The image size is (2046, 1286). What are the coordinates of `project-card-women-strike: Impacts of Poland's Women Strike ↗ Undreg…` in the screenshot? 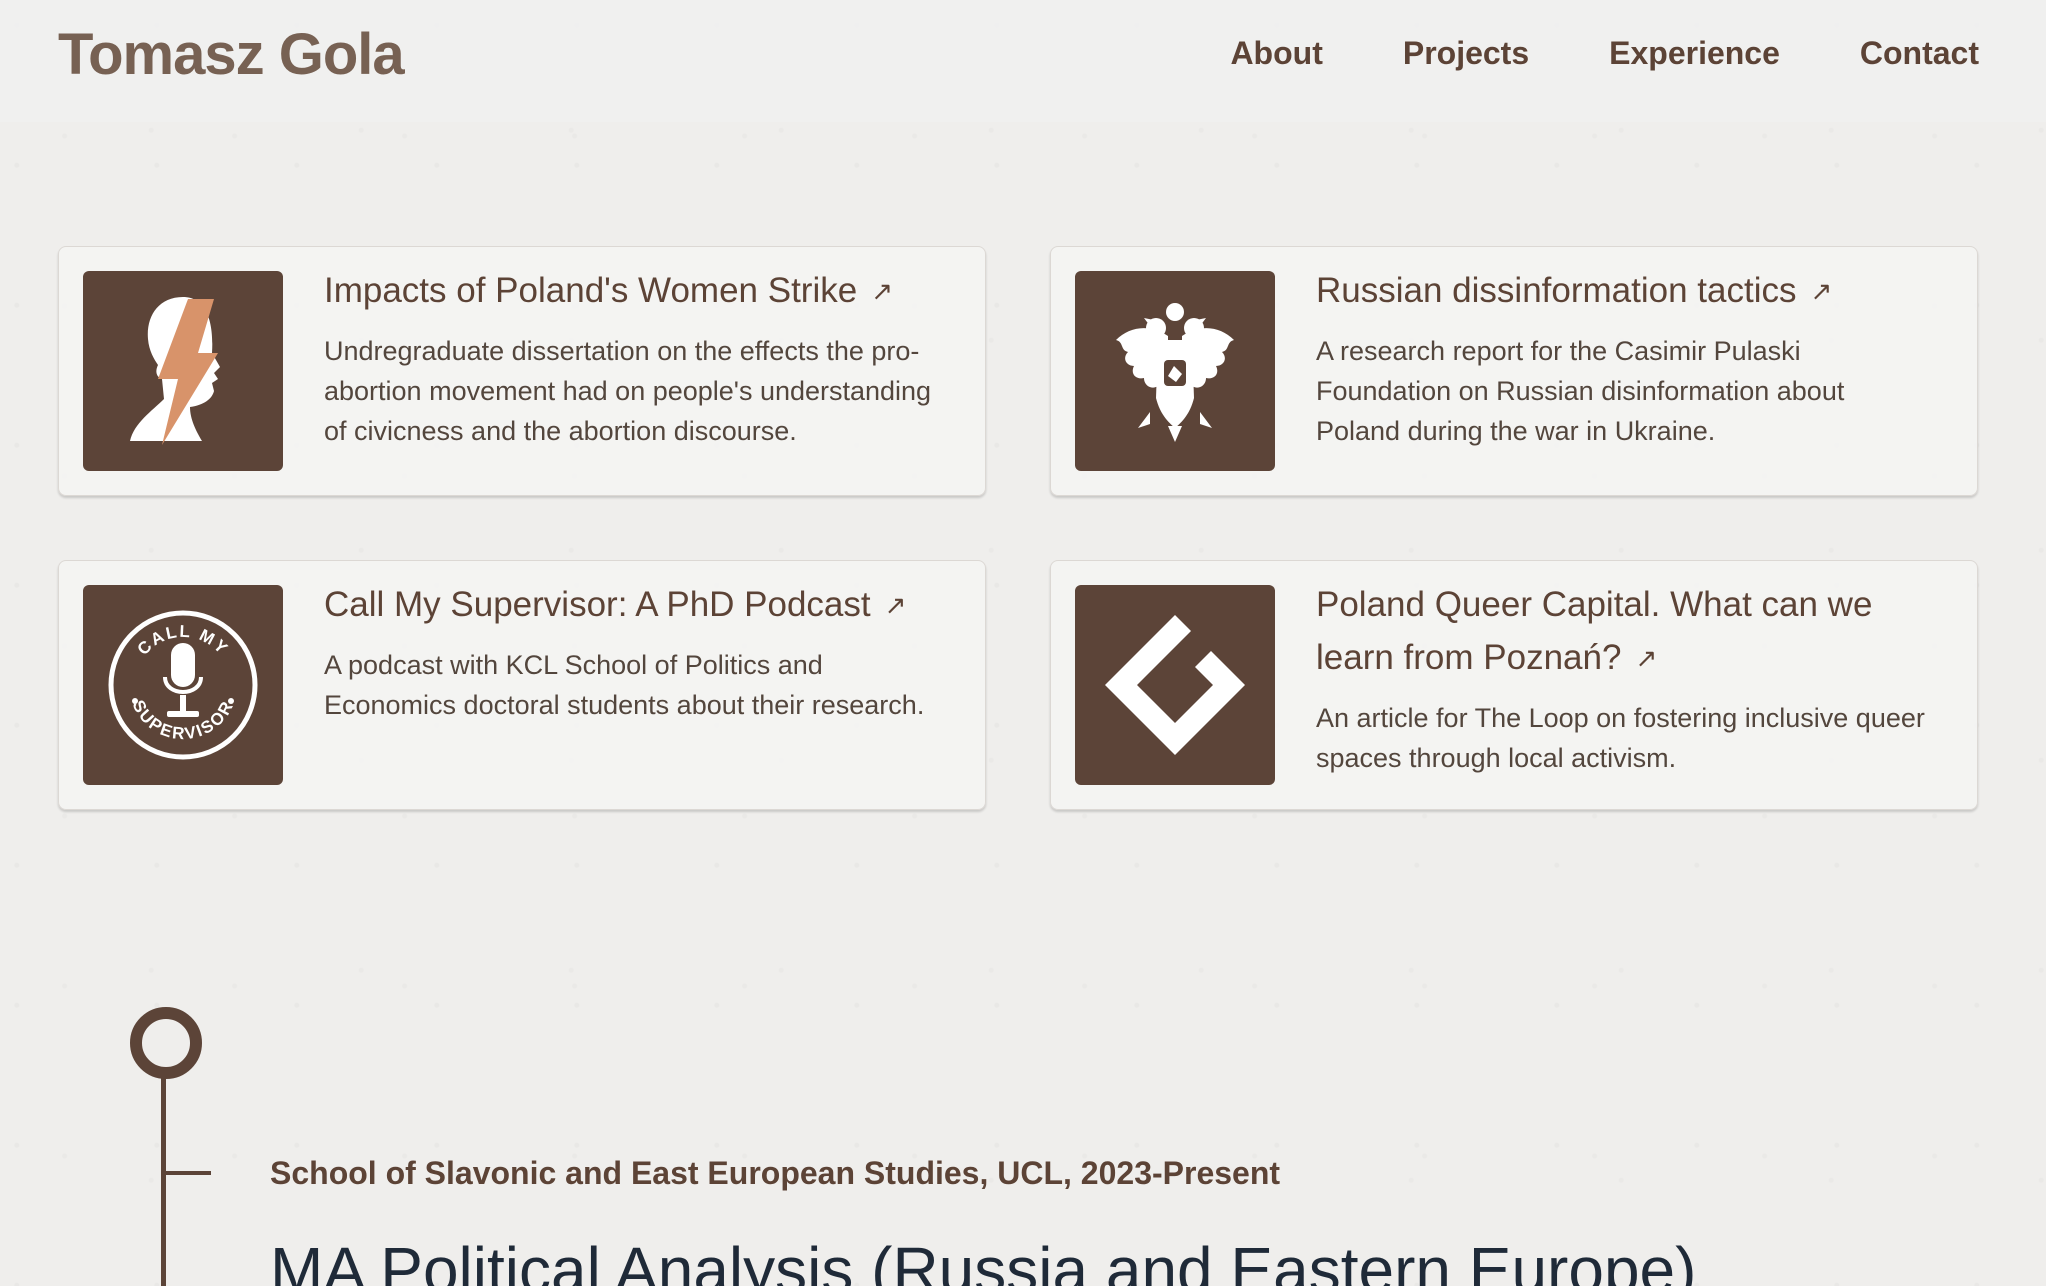 It's located at (522, 371).